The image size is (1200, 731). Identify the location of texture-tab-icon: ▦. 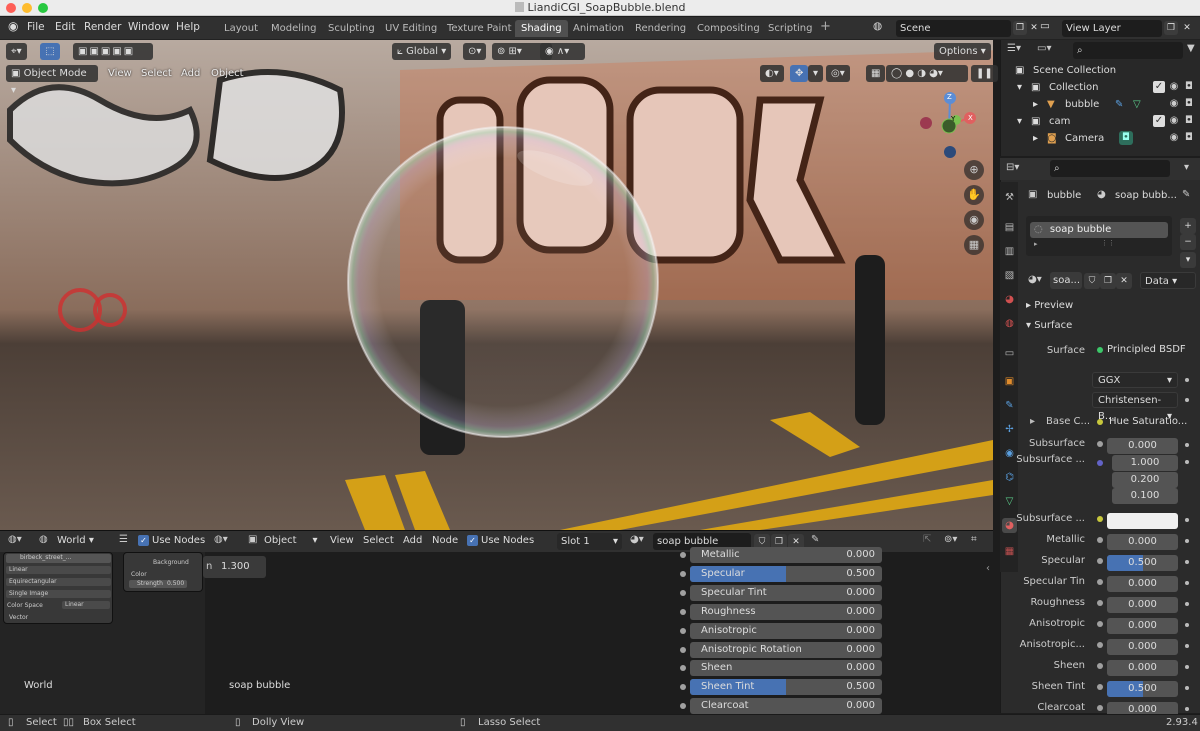
(1009, 551).